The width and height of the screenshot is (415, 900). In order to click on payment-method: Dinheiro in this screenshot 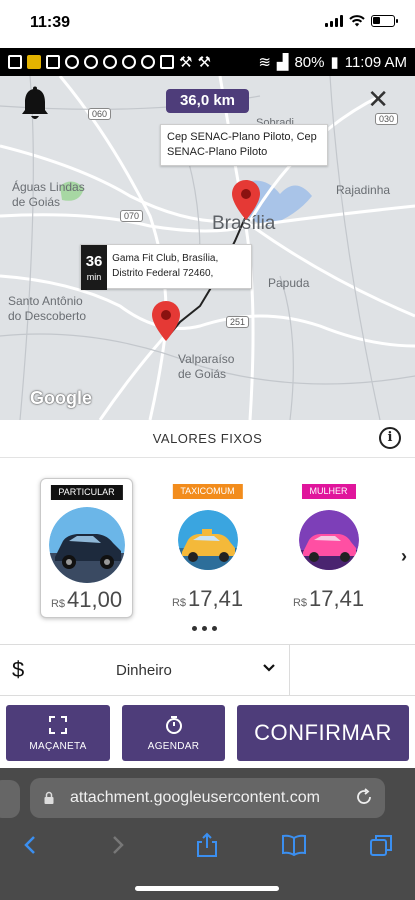, I will do `click(144, 670)`.